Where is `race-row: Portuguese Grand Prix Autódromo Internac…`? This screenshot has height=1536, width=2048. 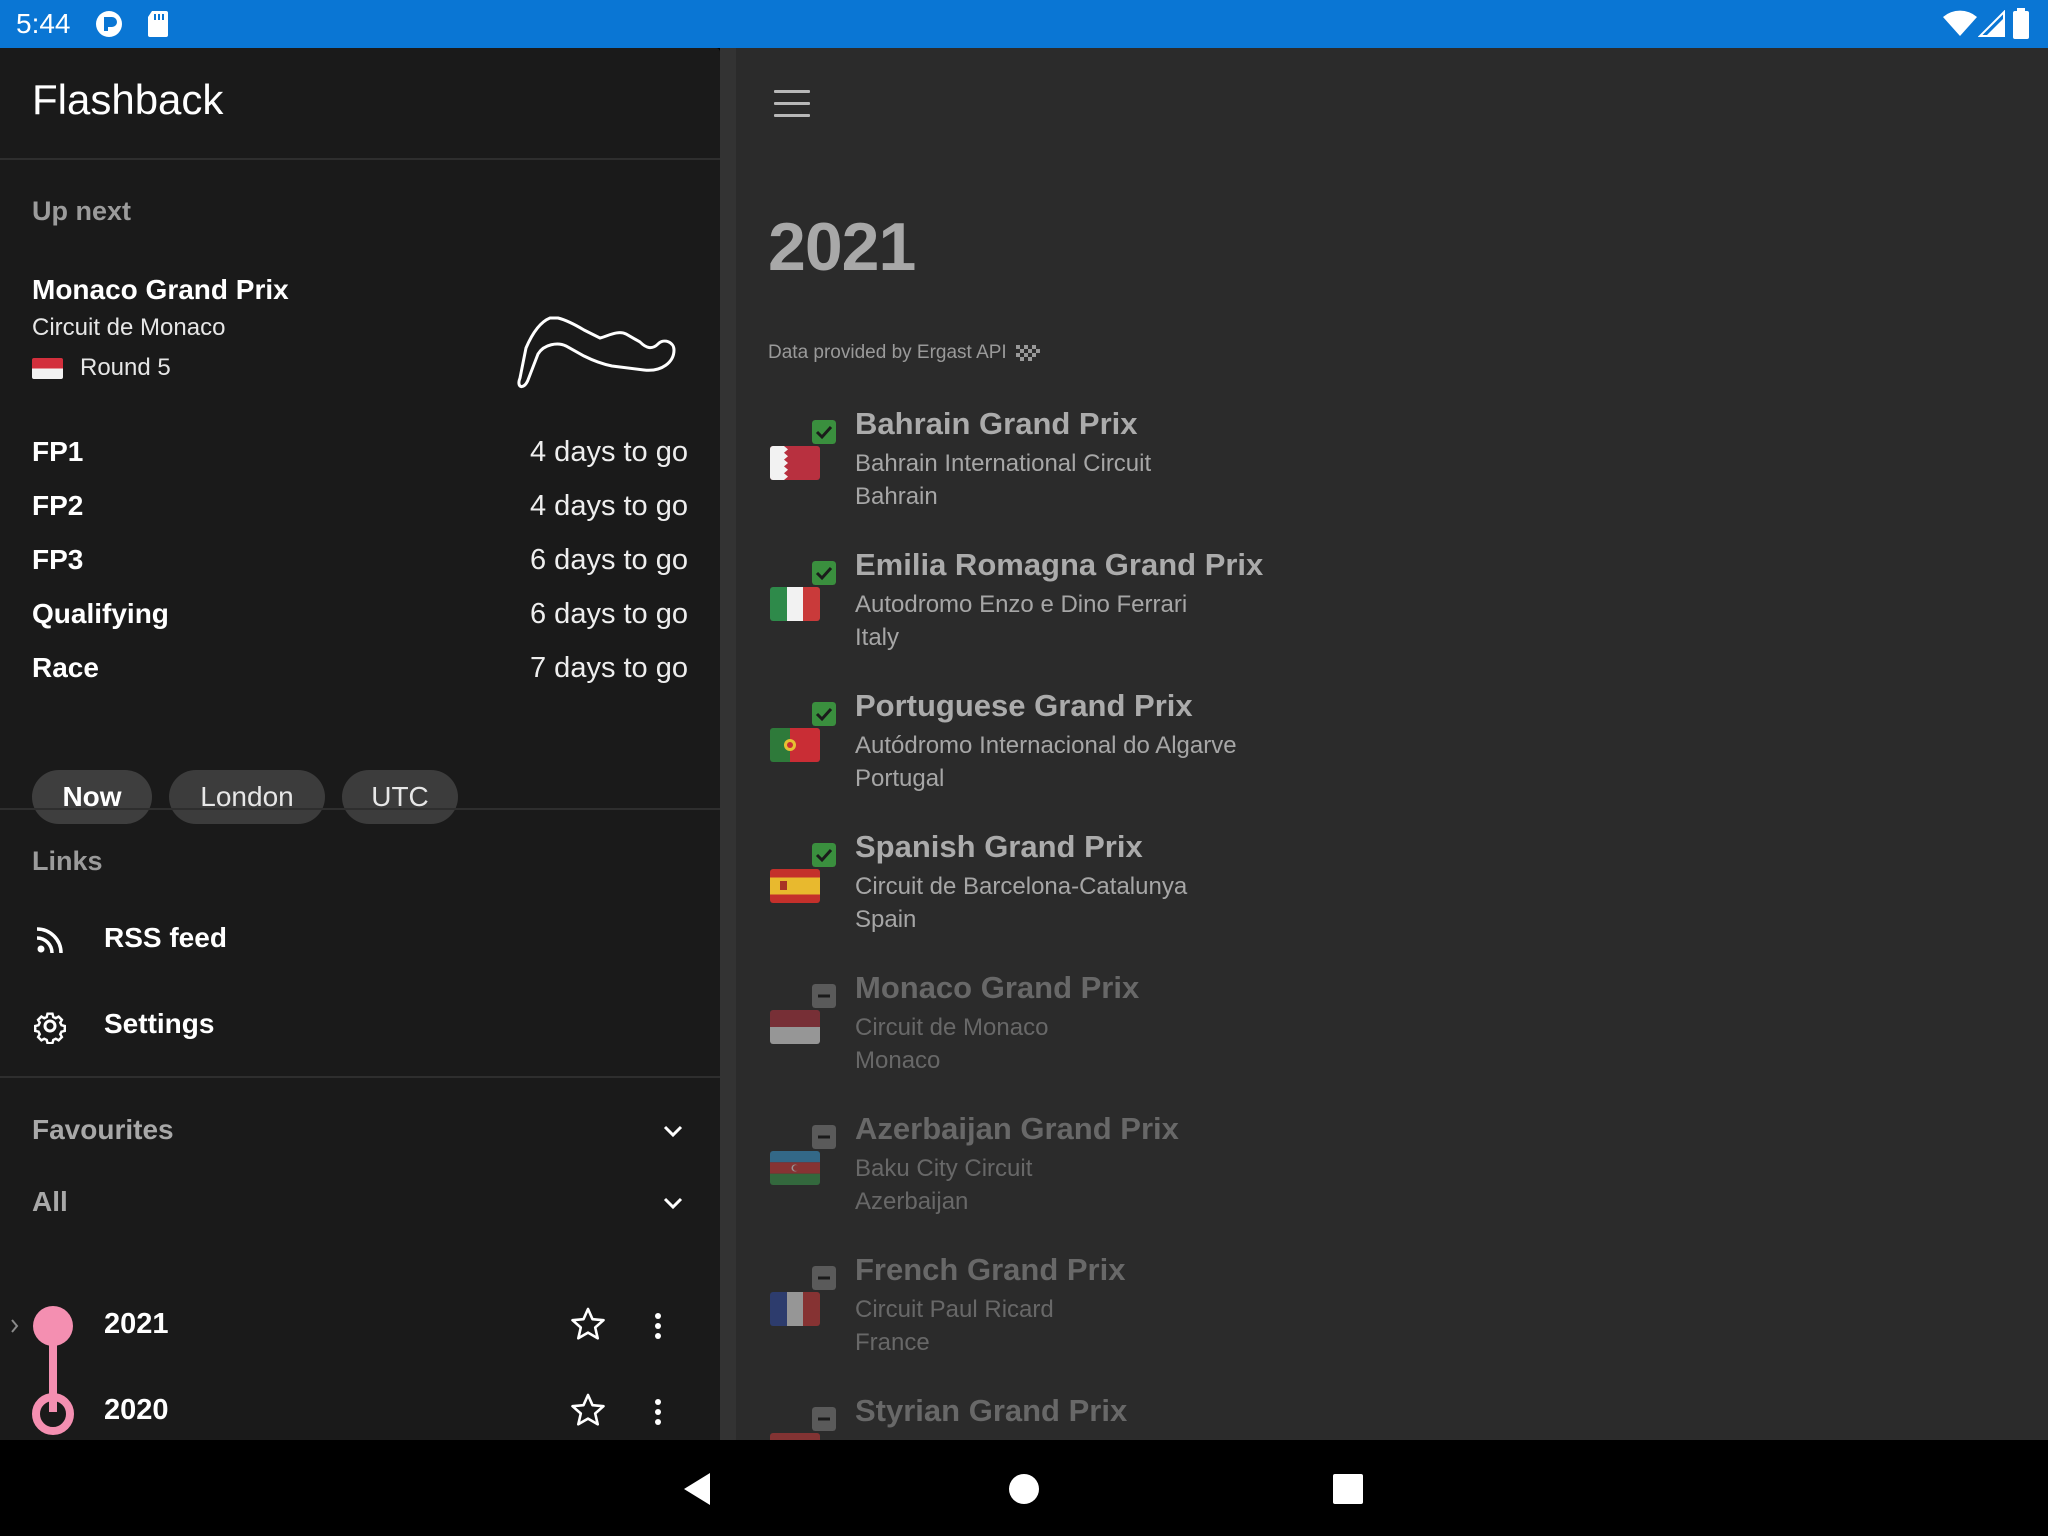
race-row: Portuguese Grand Prix Autódromo Internac… is located at coordinates (1118, 753).